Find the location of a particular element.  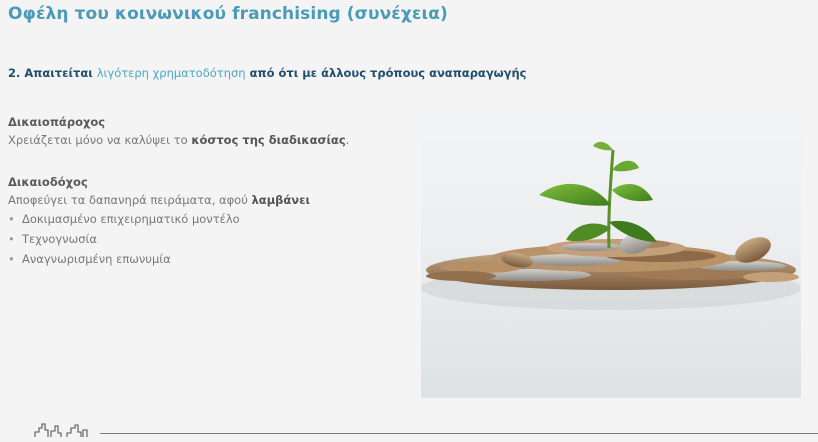

franchisee-heading: Δικαιοδόχος is located at coordinates (48, 182).